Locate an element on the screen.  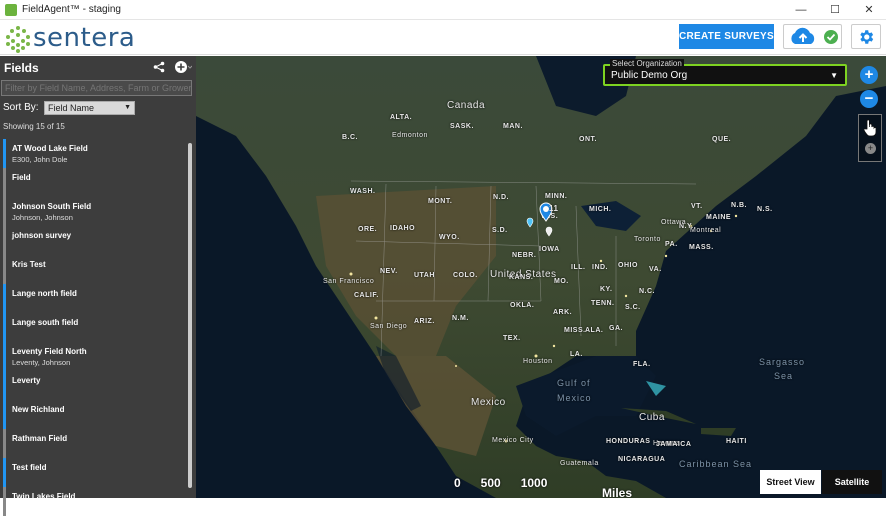
map-label-jamaica: JAMAICA is located at coordinates (674, 444).